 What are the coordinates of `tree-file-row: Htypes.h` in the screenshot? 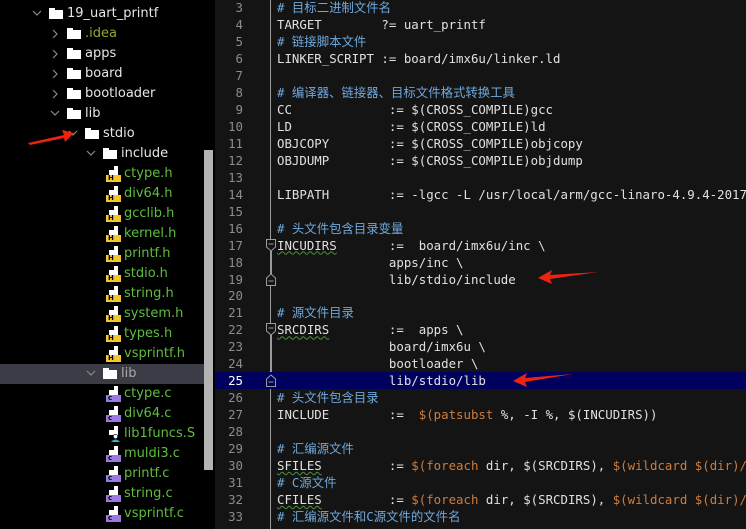 It's located at (102, 334).